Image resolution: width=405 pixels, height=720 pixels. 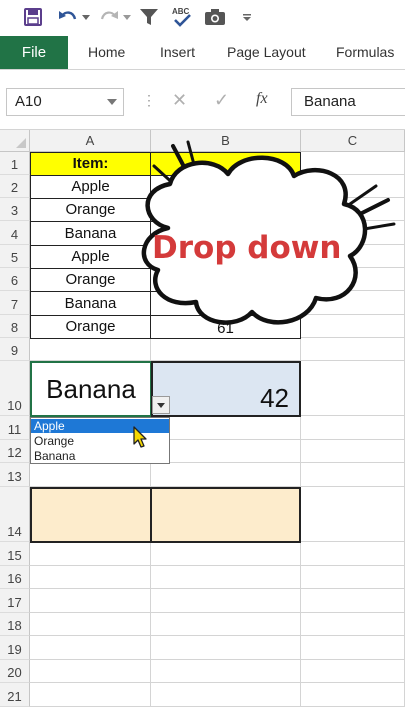 What do you see at coordinates (15, 577) in the screenshot?
I see `row-header-16: 16` at bounding box center [15, 577].